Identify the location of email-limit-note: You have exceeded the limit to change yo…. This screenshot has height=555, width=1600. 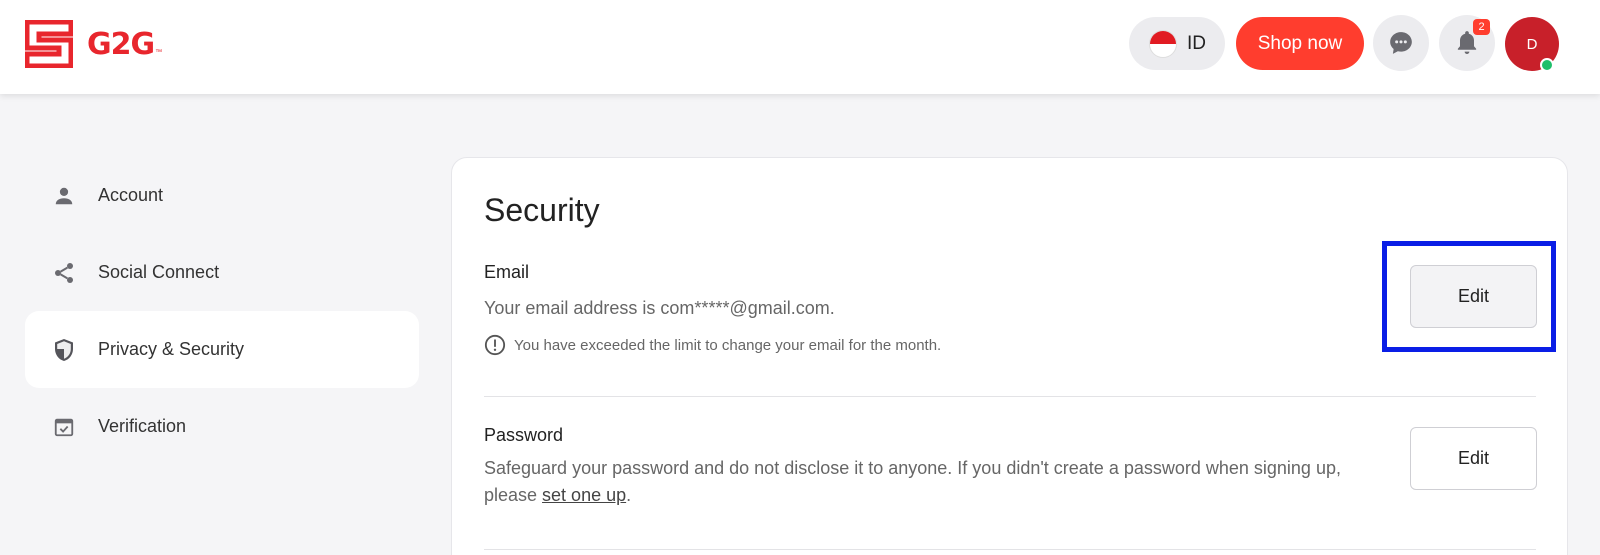
(712, 345).